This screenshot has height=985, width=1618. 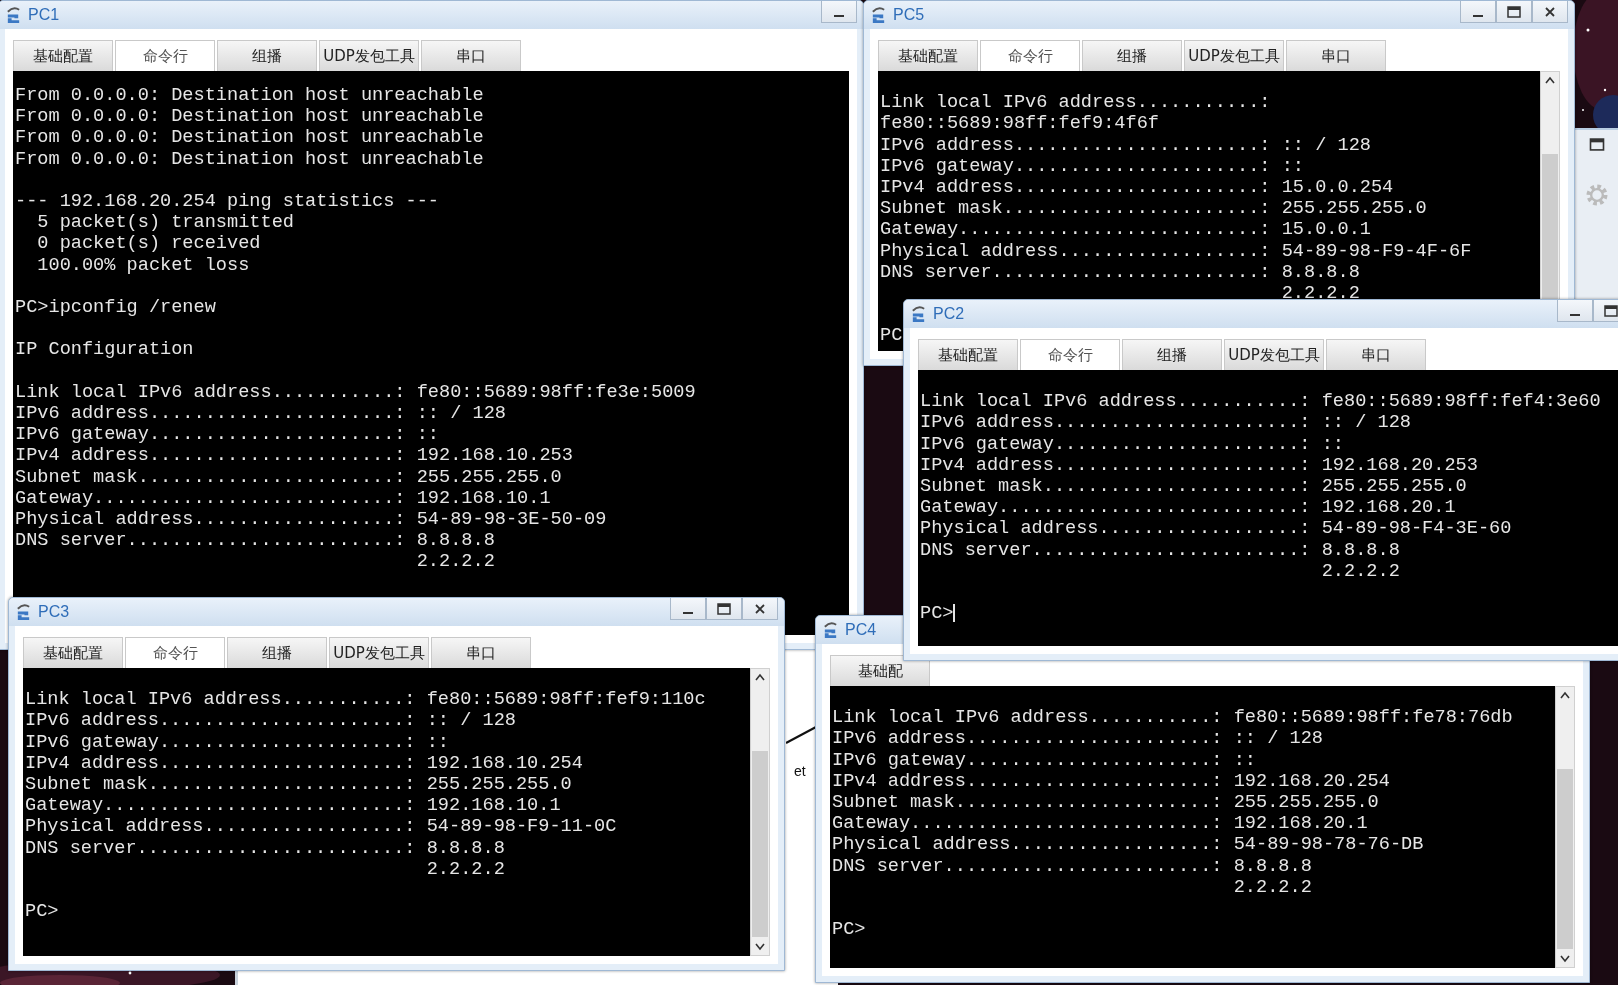 What do you see at coordinates (165, 223) in the screenshot?
I see `console-line: 5 packet(s) transmitted` at bounding box center [165, 223].